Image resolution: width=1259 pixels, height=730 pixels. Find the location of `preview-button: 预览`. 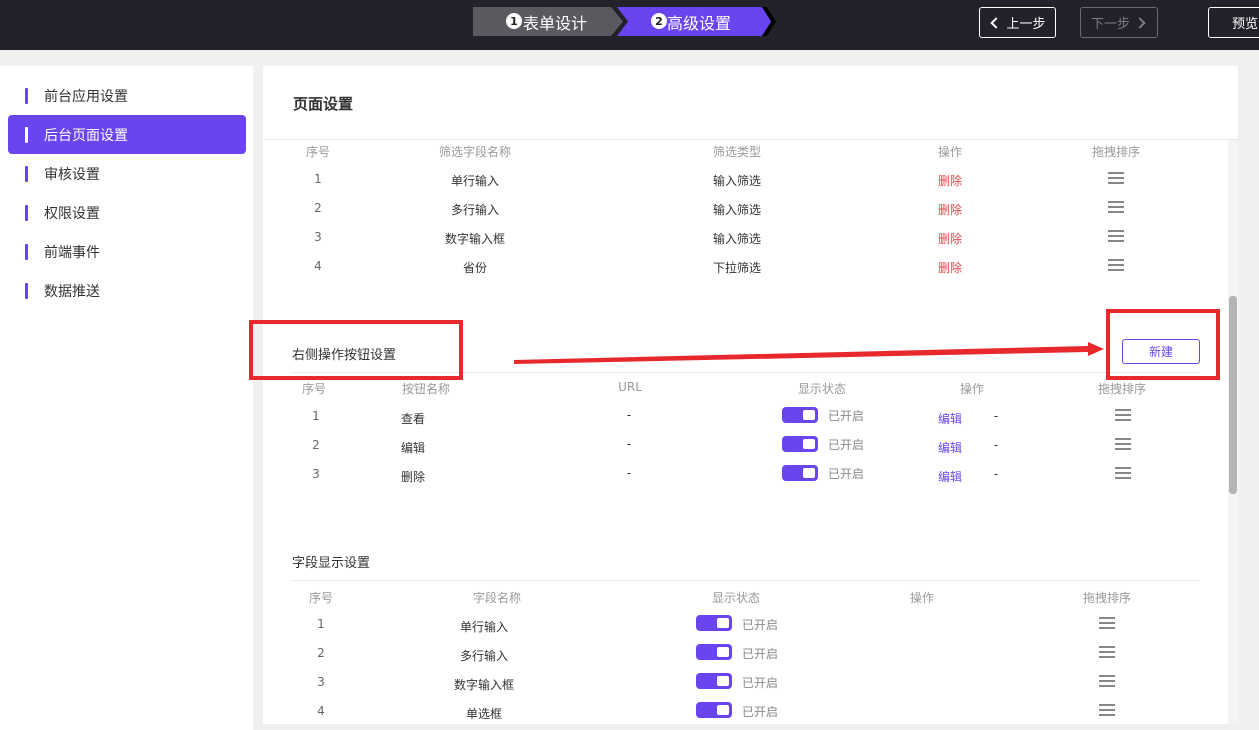

preview-button: 预览 is located at coordinates (1233, 22).